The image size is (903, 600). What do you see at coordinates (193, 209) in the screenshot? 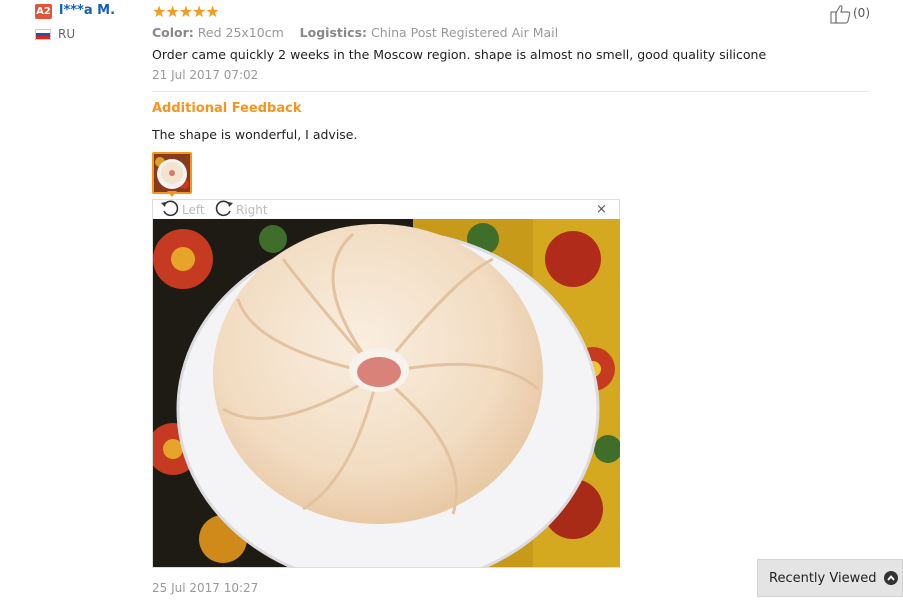
I see `rotate-left-label: Left` at bounding box center [193, 209].